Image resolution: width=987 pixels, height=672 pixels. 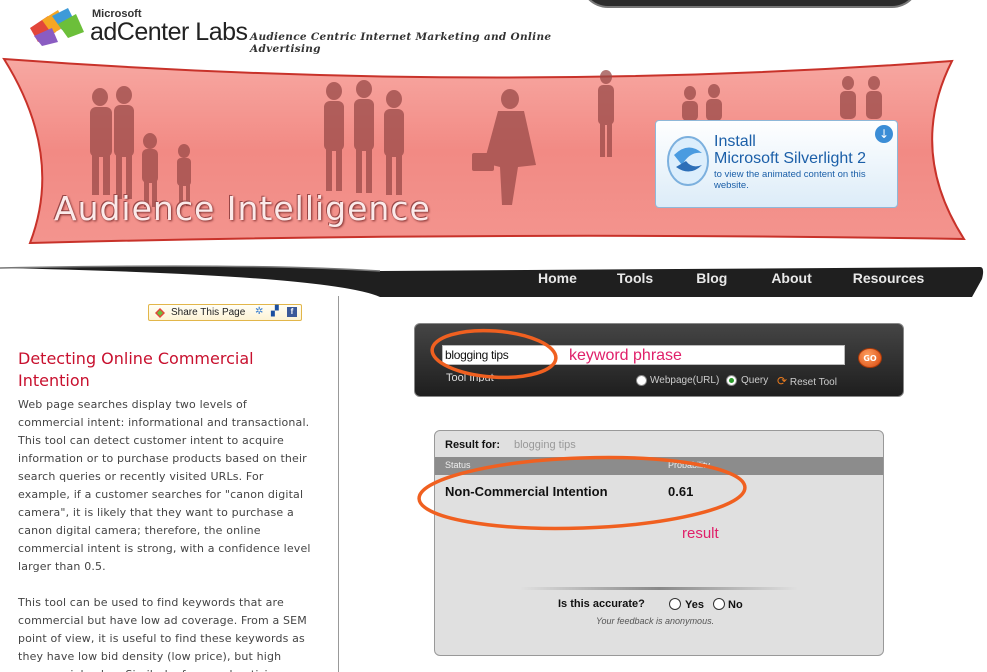 I want to click on share-icon, so click(x=160, y=313).